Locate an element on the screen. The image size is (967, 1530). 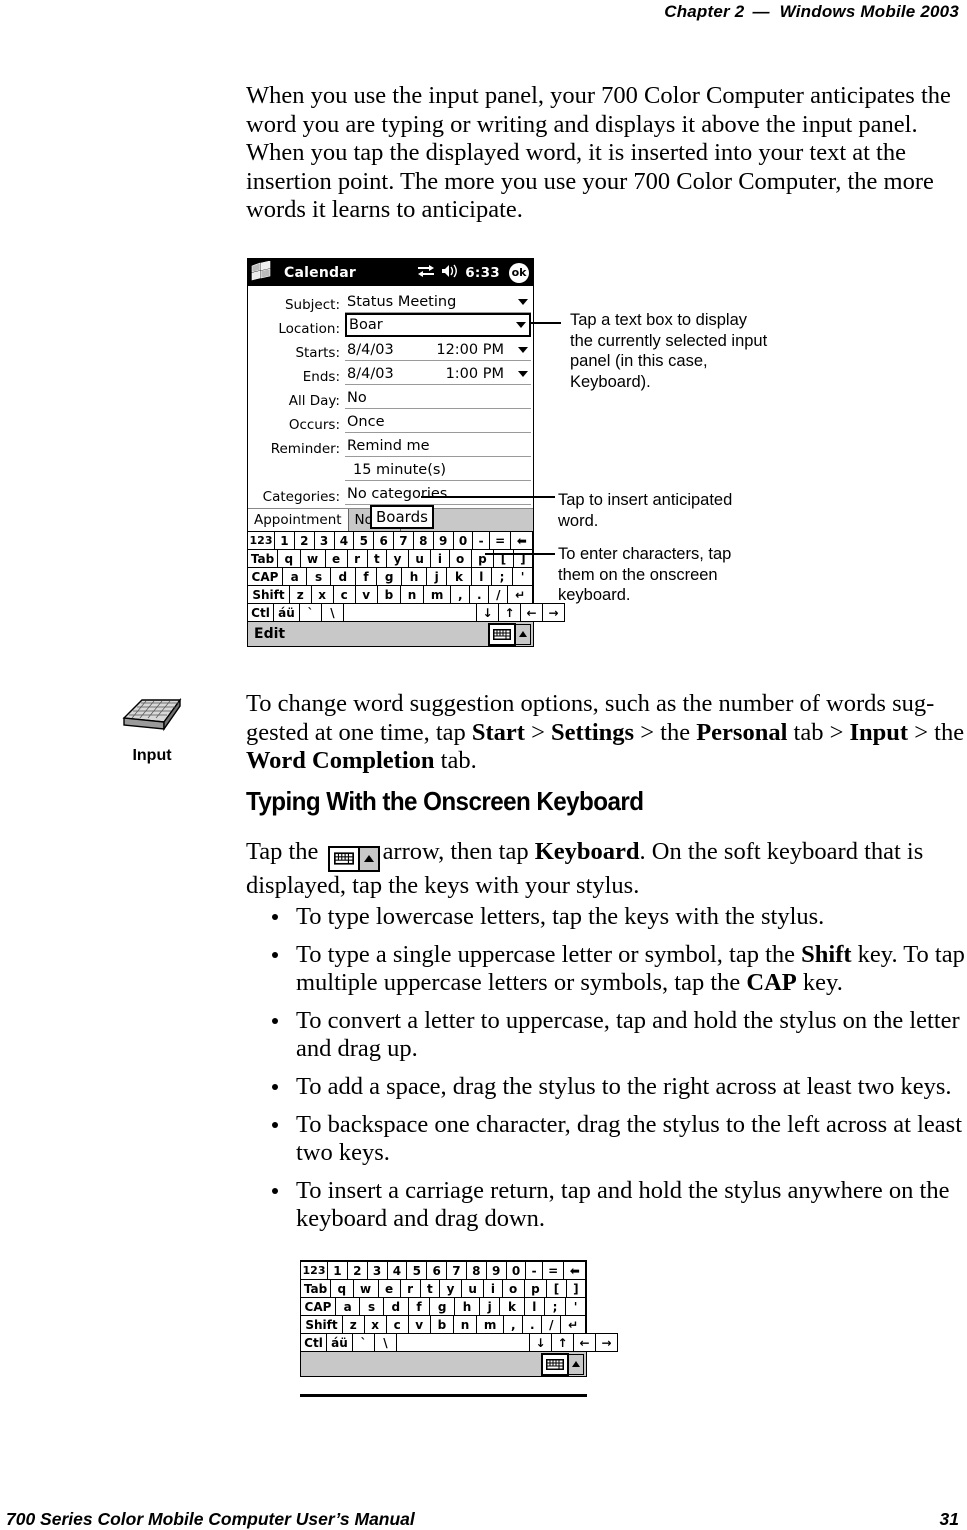
input-panel-selector-icon is located at coordinates (353, 858).